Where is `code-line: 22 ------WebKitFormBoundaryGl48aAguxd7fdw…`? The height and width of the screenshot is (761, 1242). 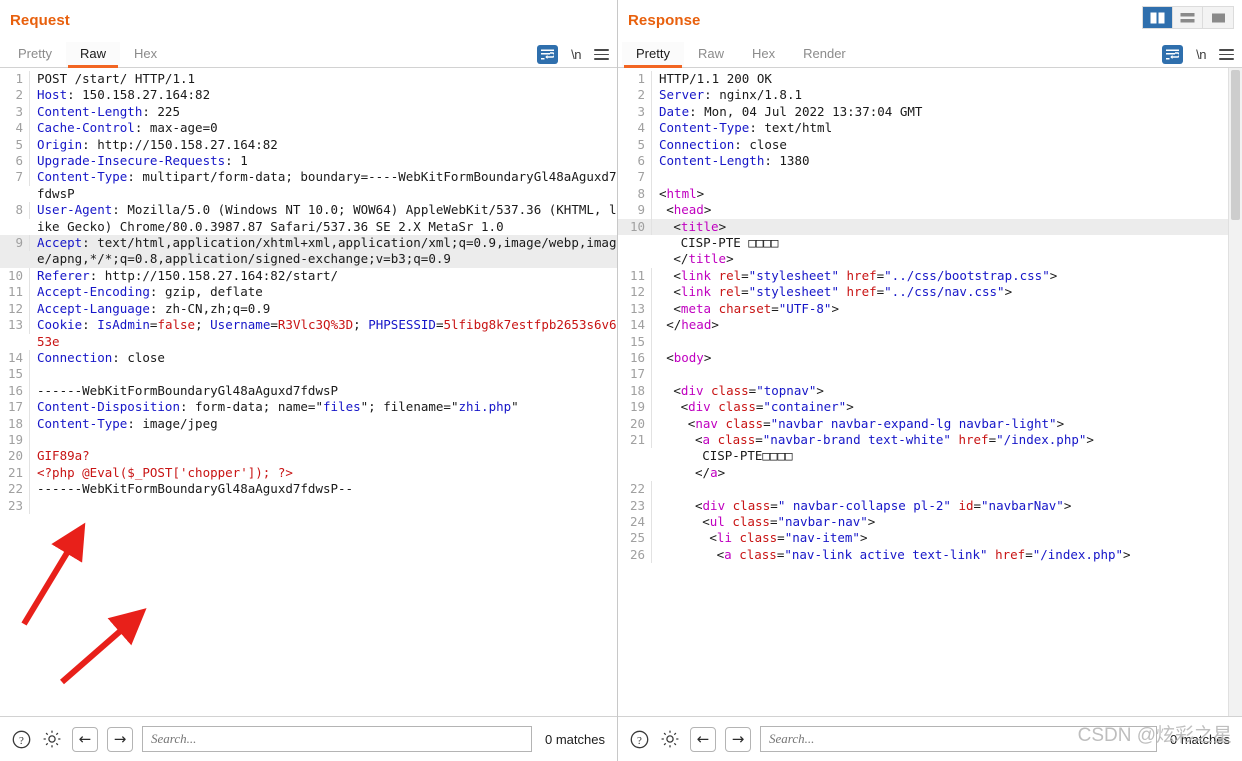
code-line: 22 ------WebKitFormBoundaryGl48aAguxd7fdw… is located at coordinates (308, 489).